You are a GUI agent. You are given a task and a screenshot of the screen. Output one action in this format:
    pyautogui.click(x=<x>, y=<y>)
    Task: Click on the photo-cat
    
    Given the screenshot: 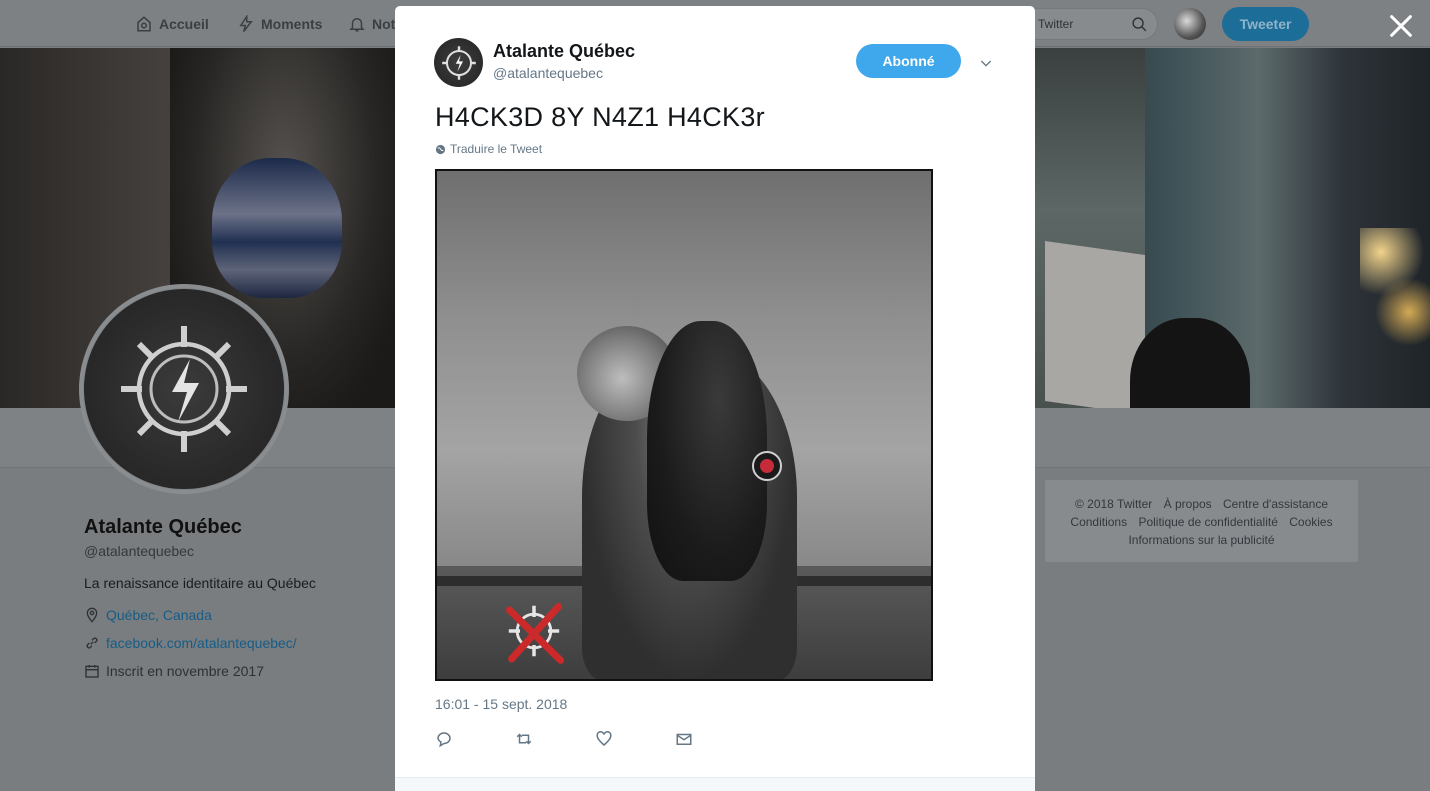 What is the action you would take?
    pyautogui.click(x=707, y=451)
    